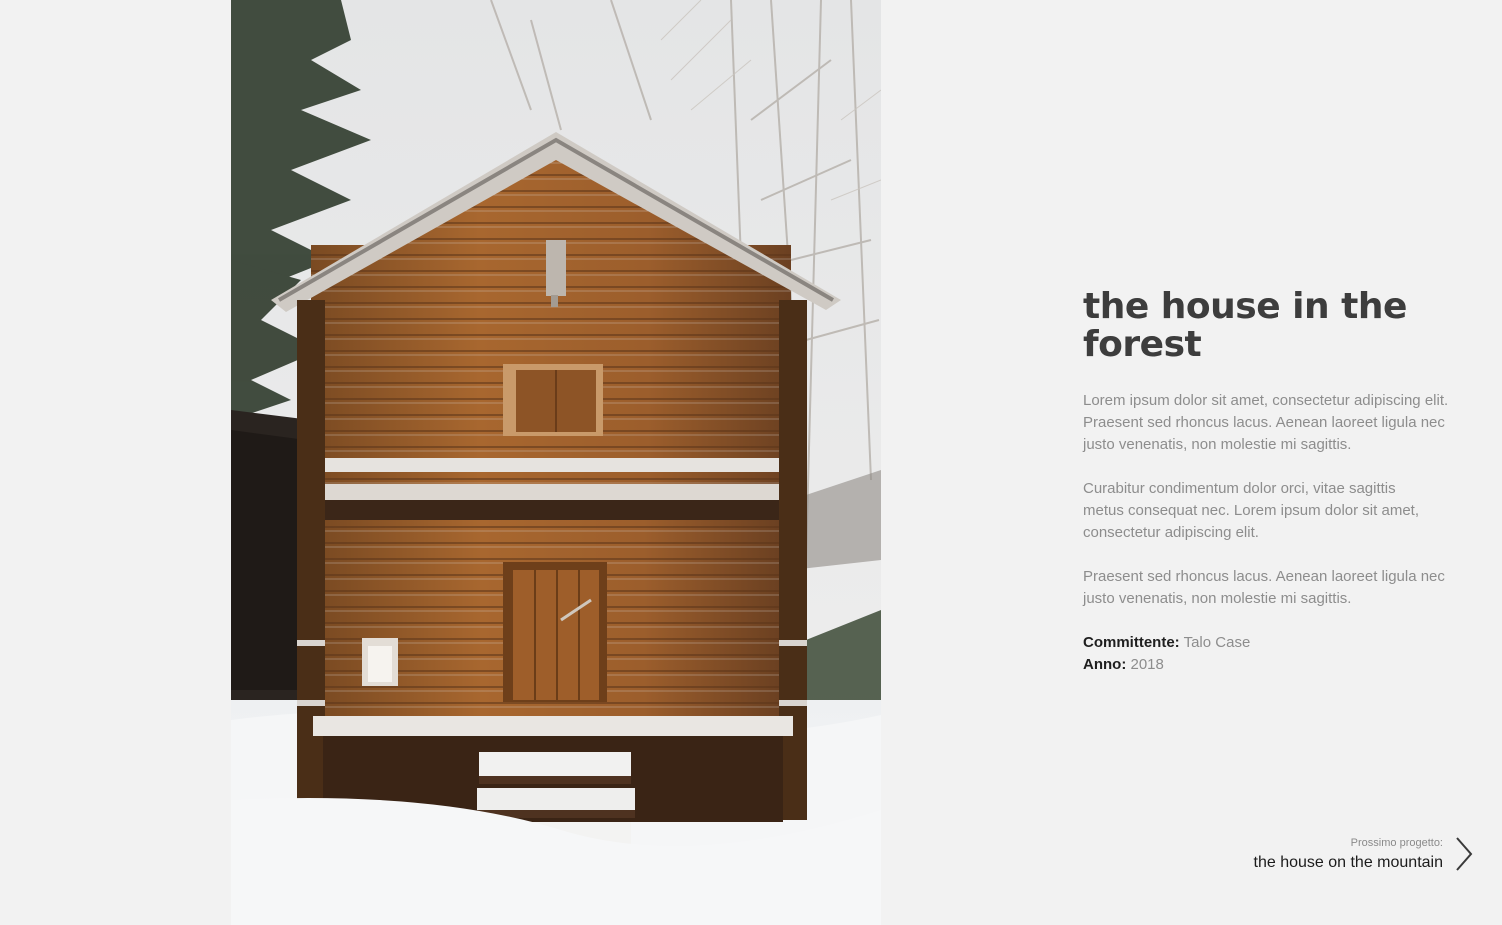 The image size is (1502, 925). What do you see at coordinates (1464, 854) in the screenshot?
I see `chevron-right-icon` at bounding box center [1464, 854].